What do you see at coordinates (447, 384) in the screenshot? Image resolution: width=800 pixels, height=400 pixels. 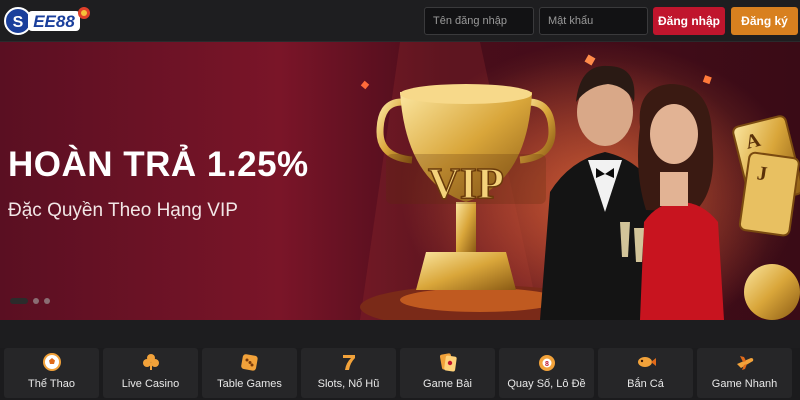 I see `category-label: Game Bài` at bounding box center [447, 384].